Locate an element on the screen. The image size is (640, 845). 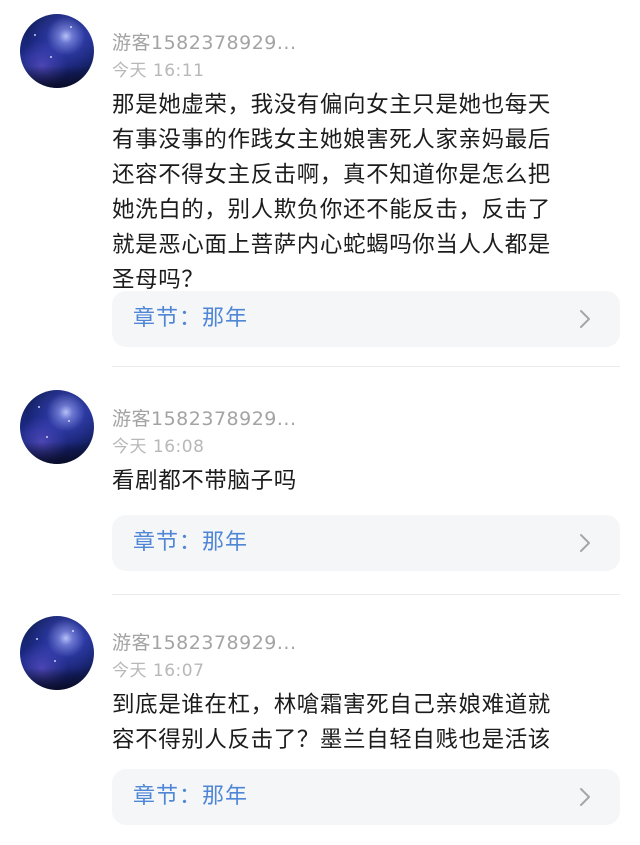
comment-text-line: 到底是谁在杠，林嗆霜害死自己亲娘难道就 is located at coordinates (331, 705).